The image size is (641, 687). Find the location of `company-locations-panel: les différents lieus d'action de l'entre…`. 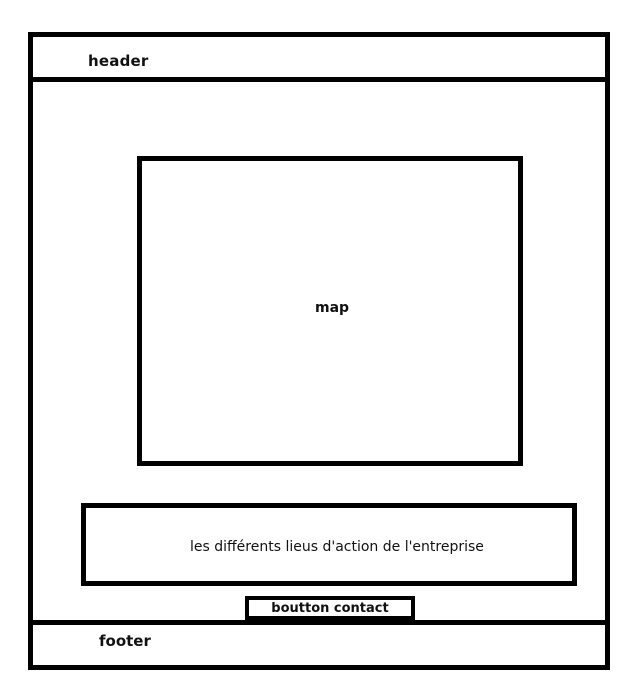

company-locations-panel: les différents lieus d'action de l'entre… is located at coordinates (329, 544).